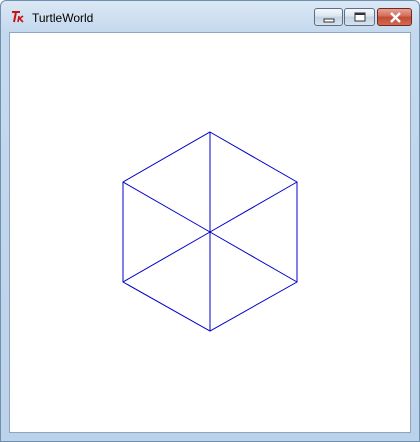 Image resolution: width=420 pixels, height=442 pixels. Describe the element at coordinates (253, 207) in the screenshot. I see `spoke-upper-right` at that location.